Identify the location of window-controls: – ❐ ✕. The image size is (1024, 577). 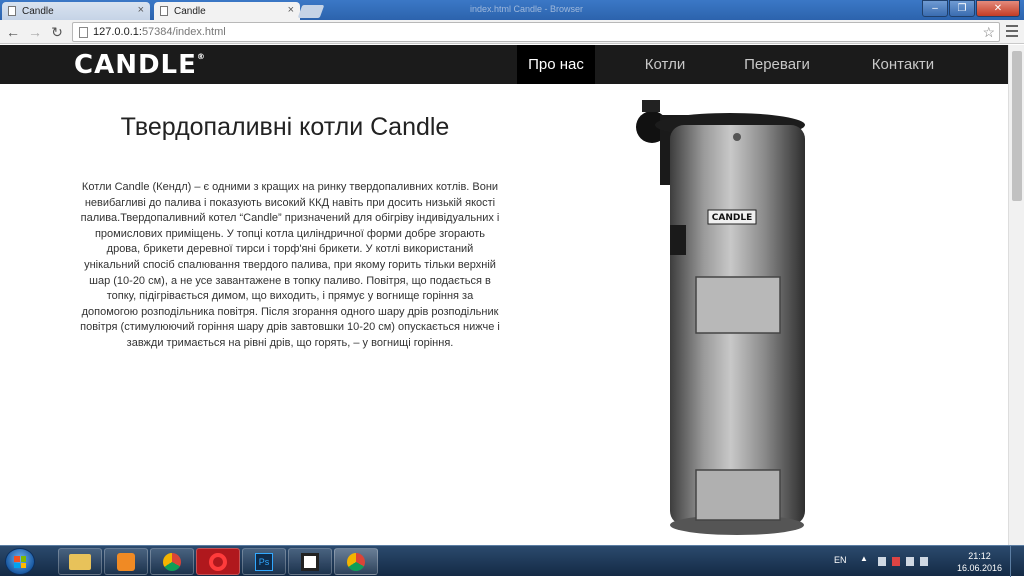
(970, 8).